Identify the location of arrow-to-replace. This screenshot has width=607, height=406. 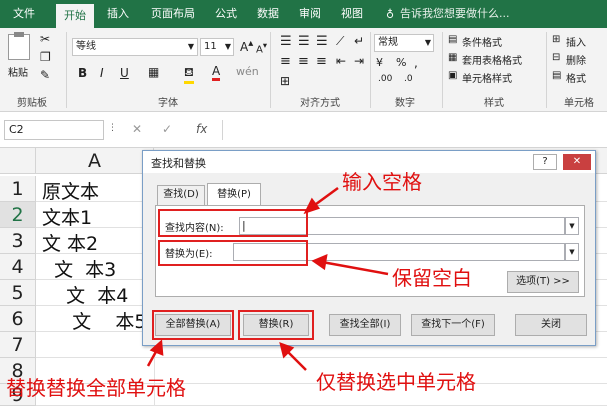
(355, 268).